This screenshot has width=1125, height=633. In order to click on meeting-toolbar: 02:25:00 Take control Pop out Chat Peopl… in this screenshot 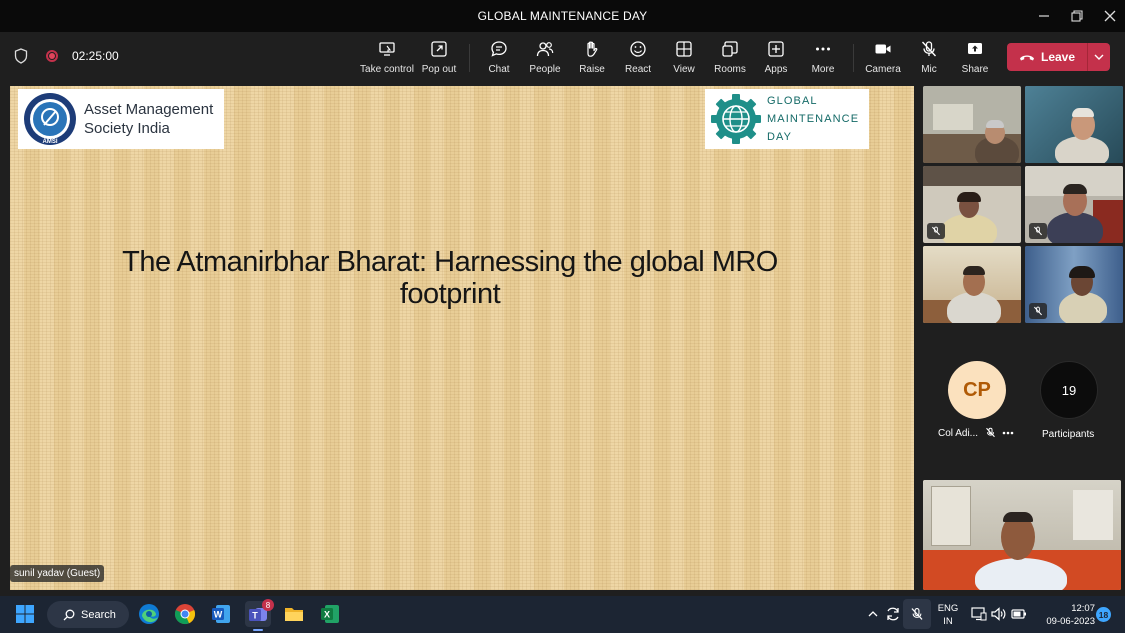, I will do `click(562, 58)`.